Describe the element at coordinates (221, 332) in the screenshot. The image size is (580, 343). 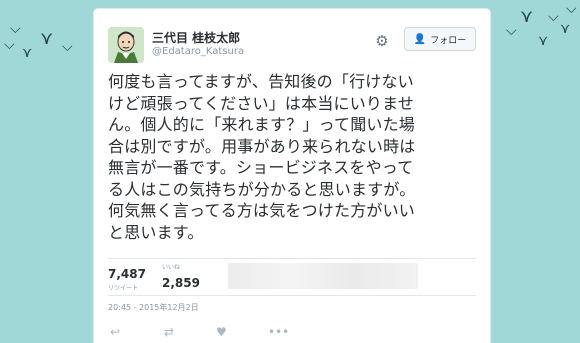
I see `heart-icon: ♥` at that location.